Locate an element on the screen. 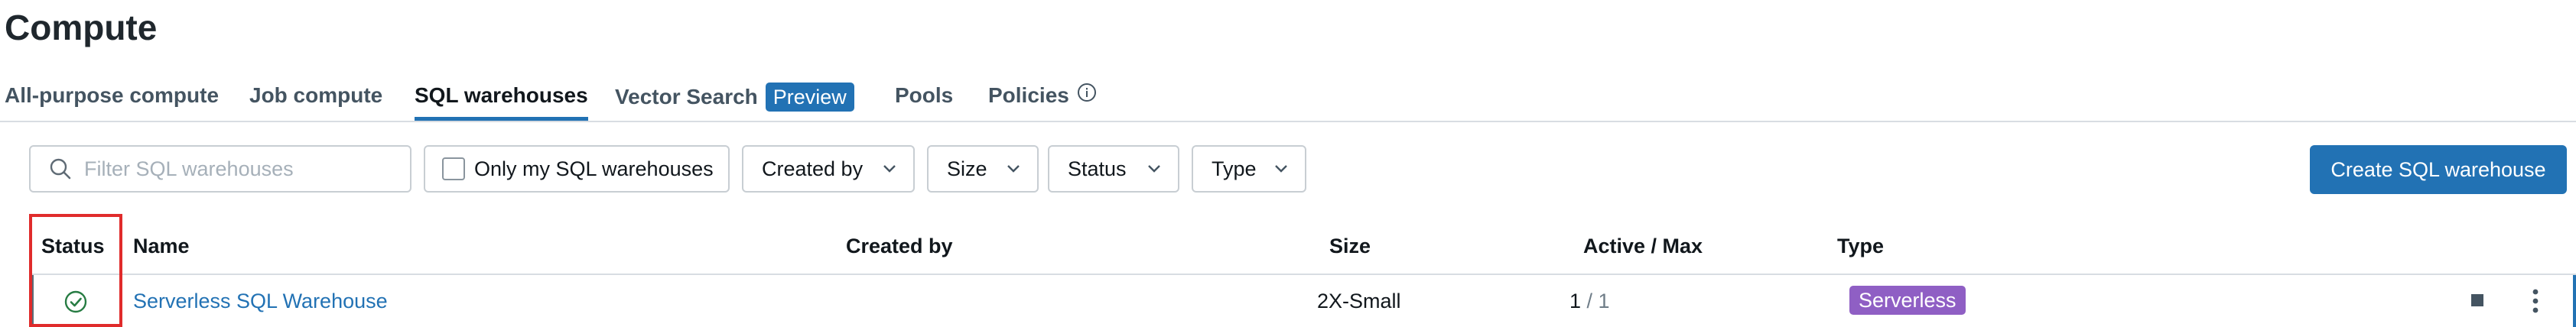  tab-sql-warehouses: SQL warehouses is located at coordinates (501, 102).